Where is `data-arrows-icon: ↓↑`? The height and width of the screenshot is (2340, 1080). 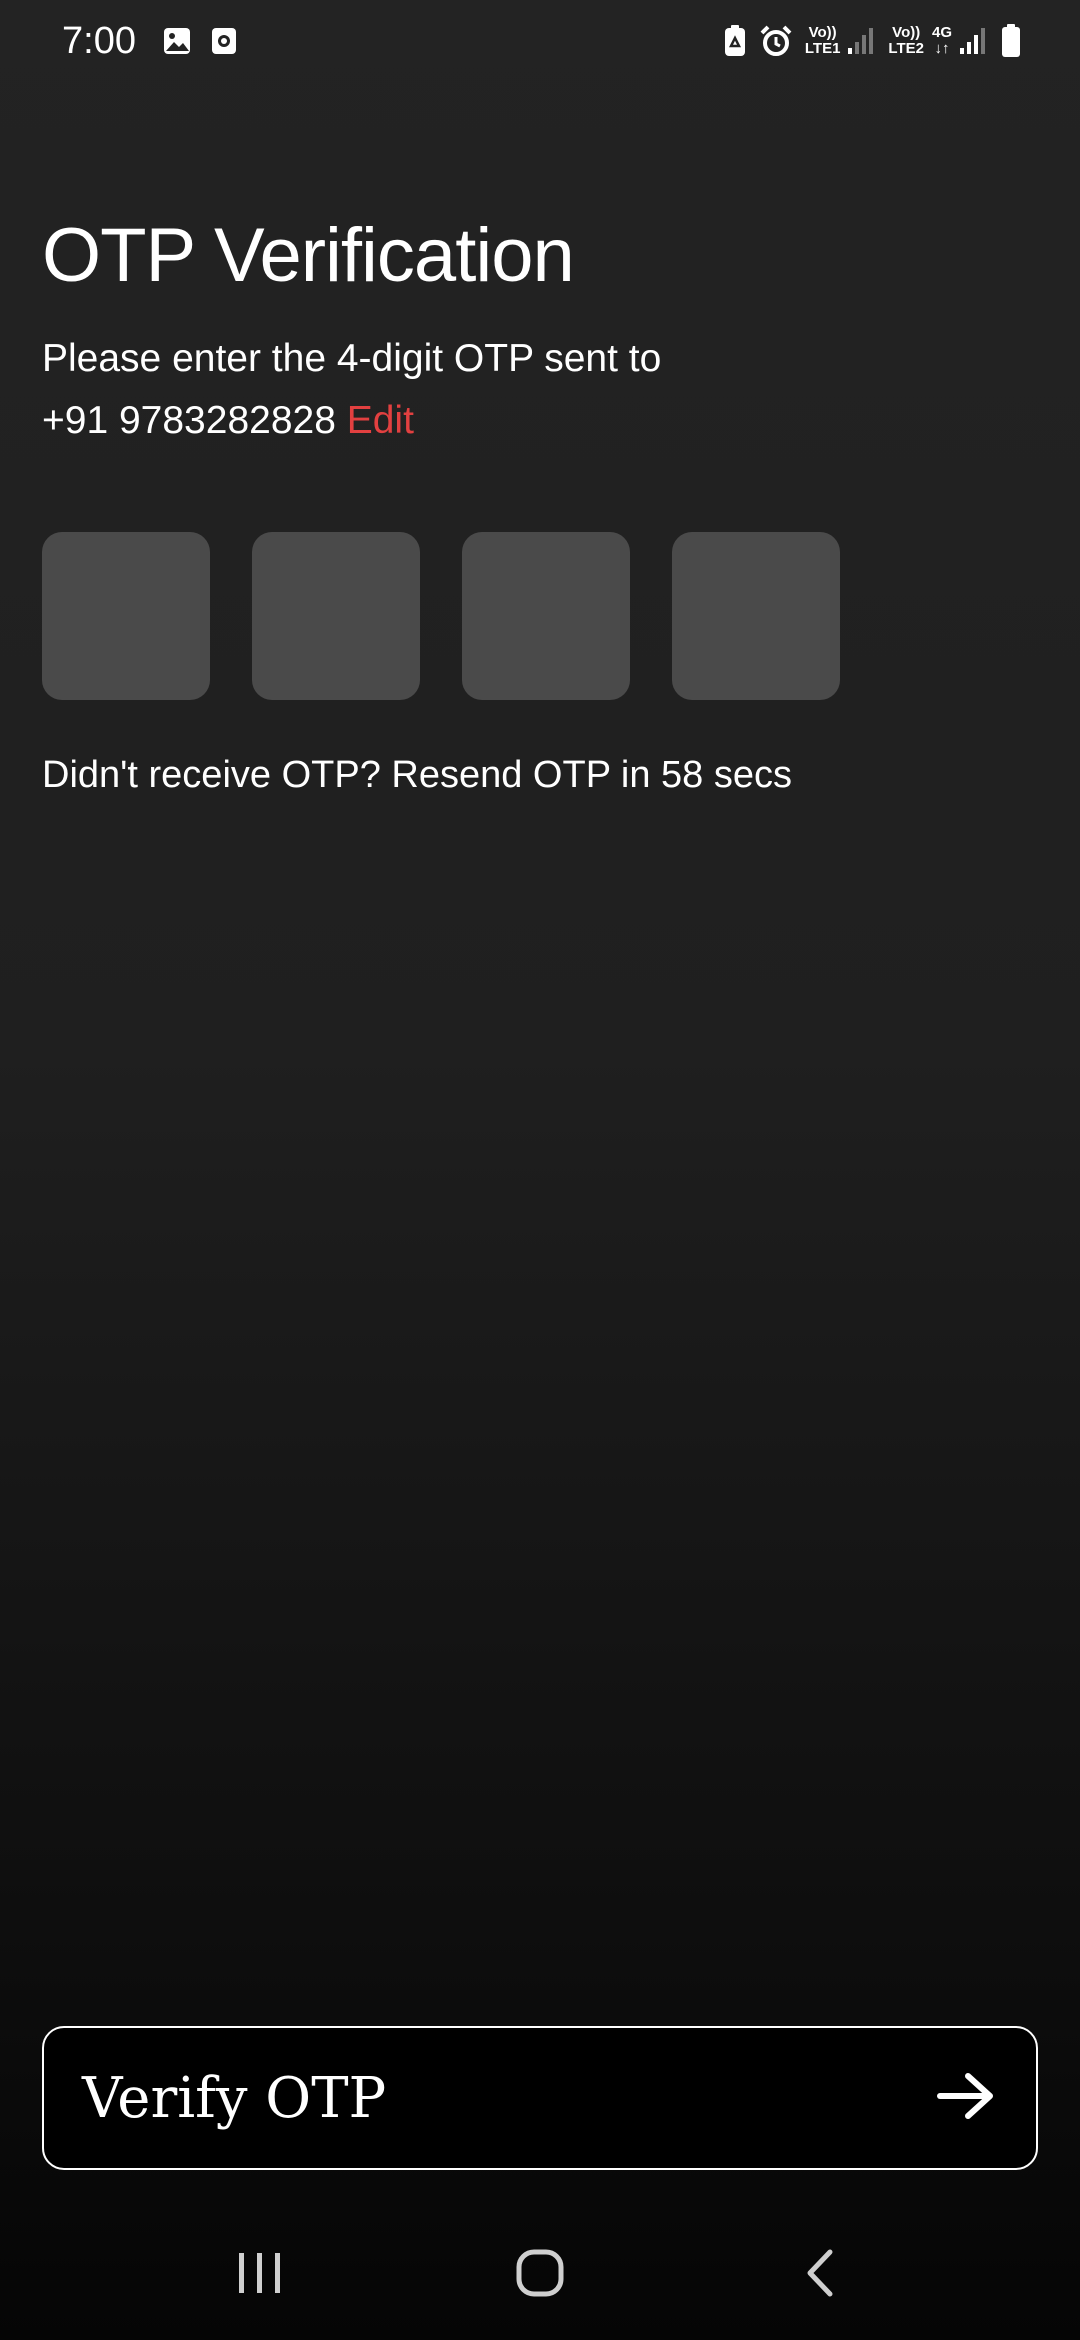 data-arrows-icon: ↓↑ is located at coordinates (942, 48).